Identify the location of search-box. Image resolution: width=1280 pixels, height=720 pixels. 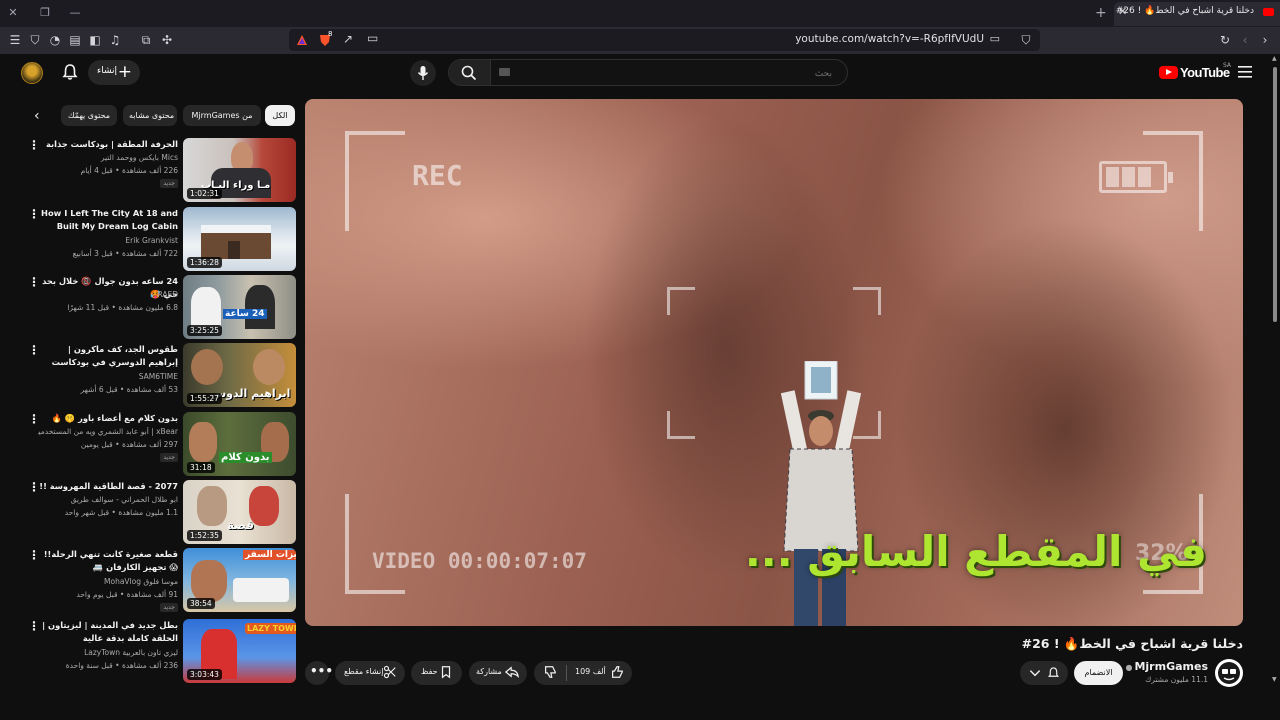
(648, 72).